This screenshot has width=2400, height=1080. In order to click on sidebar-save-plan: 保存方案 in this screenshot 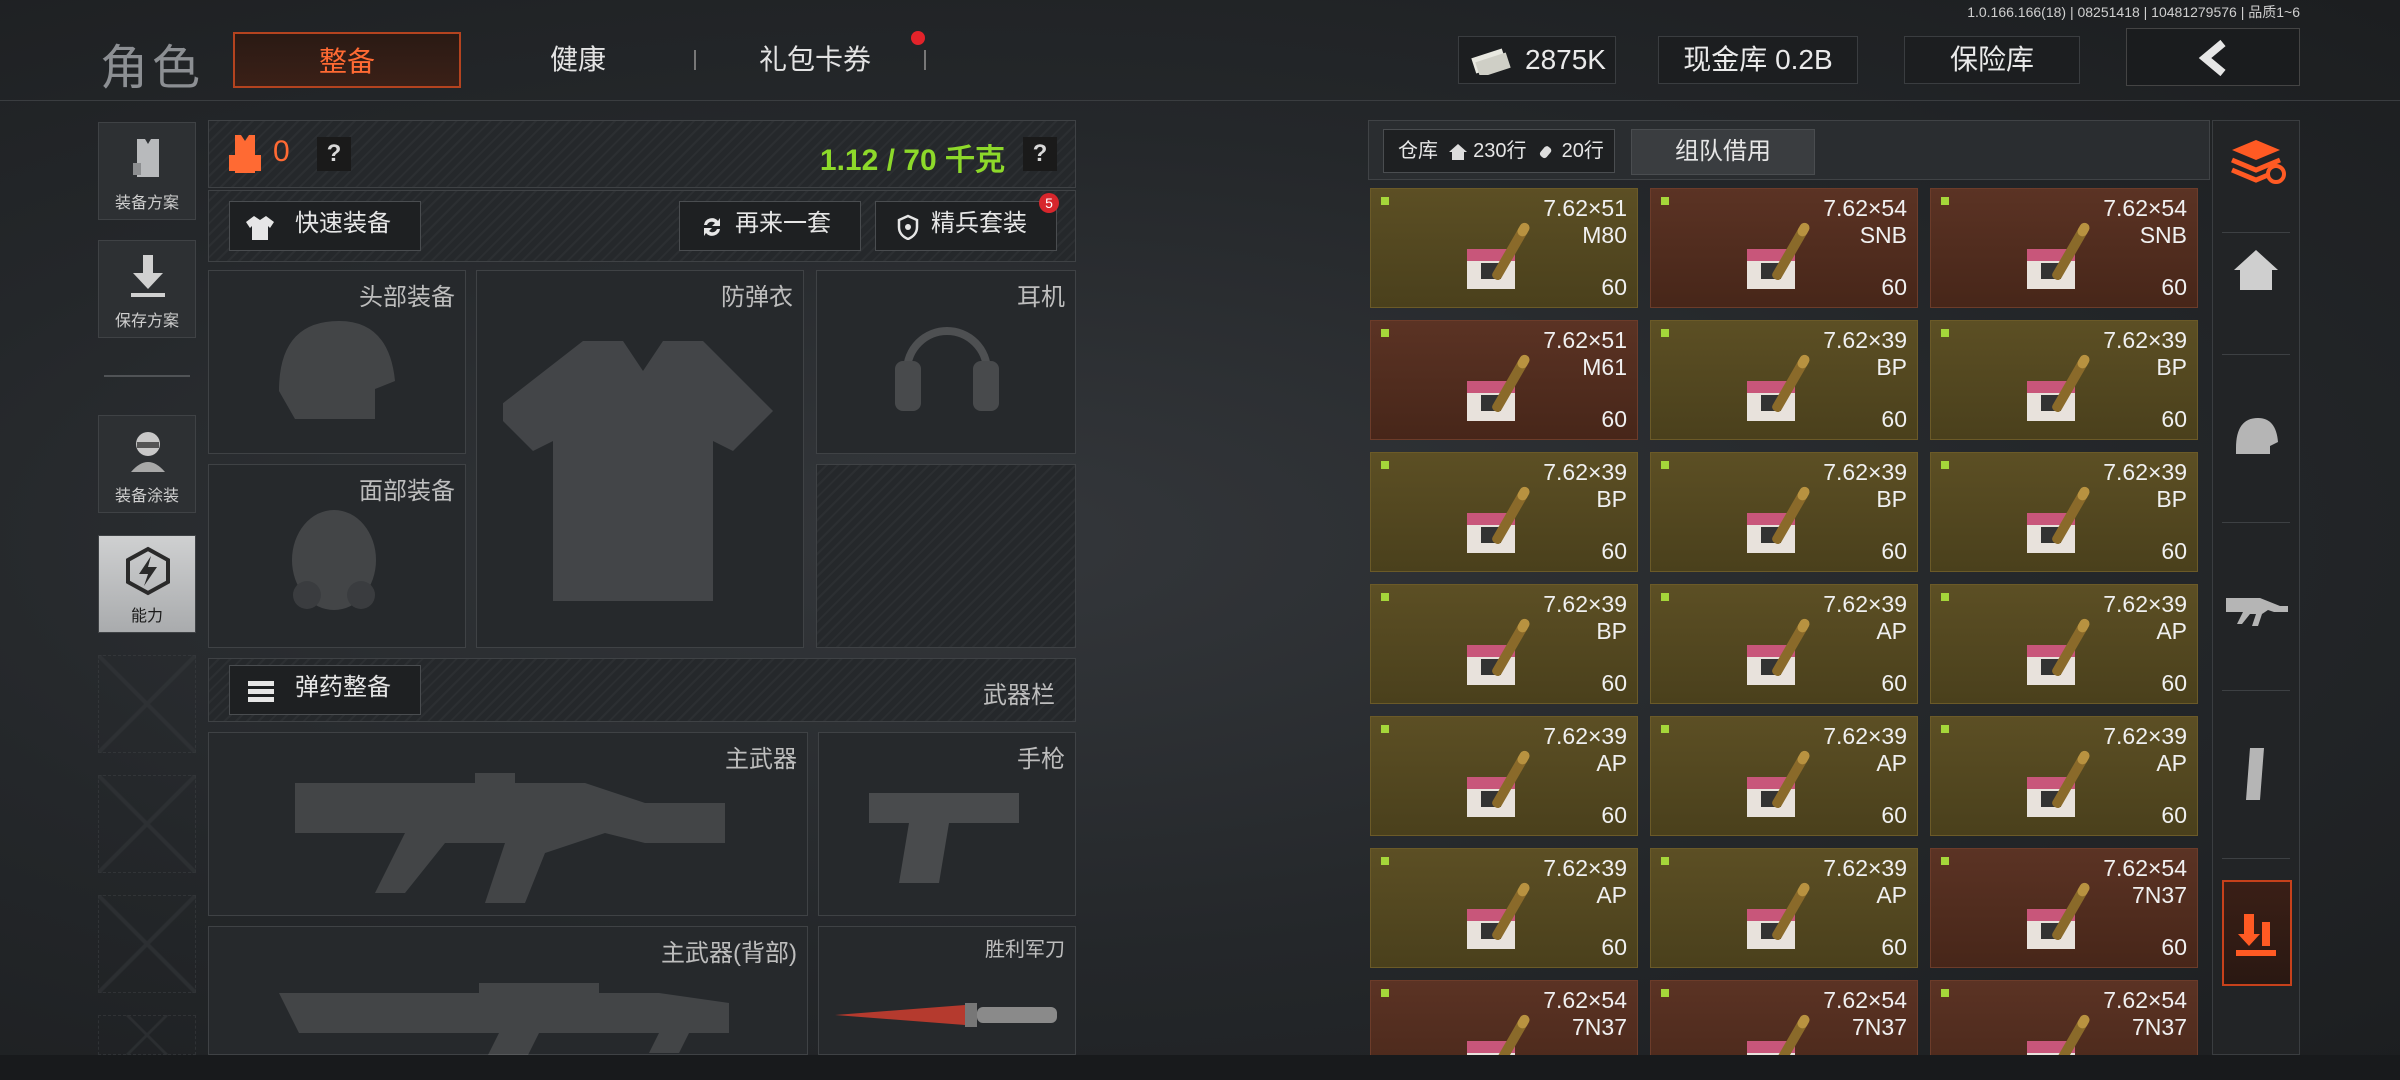, I will do `click(147, 289)`.